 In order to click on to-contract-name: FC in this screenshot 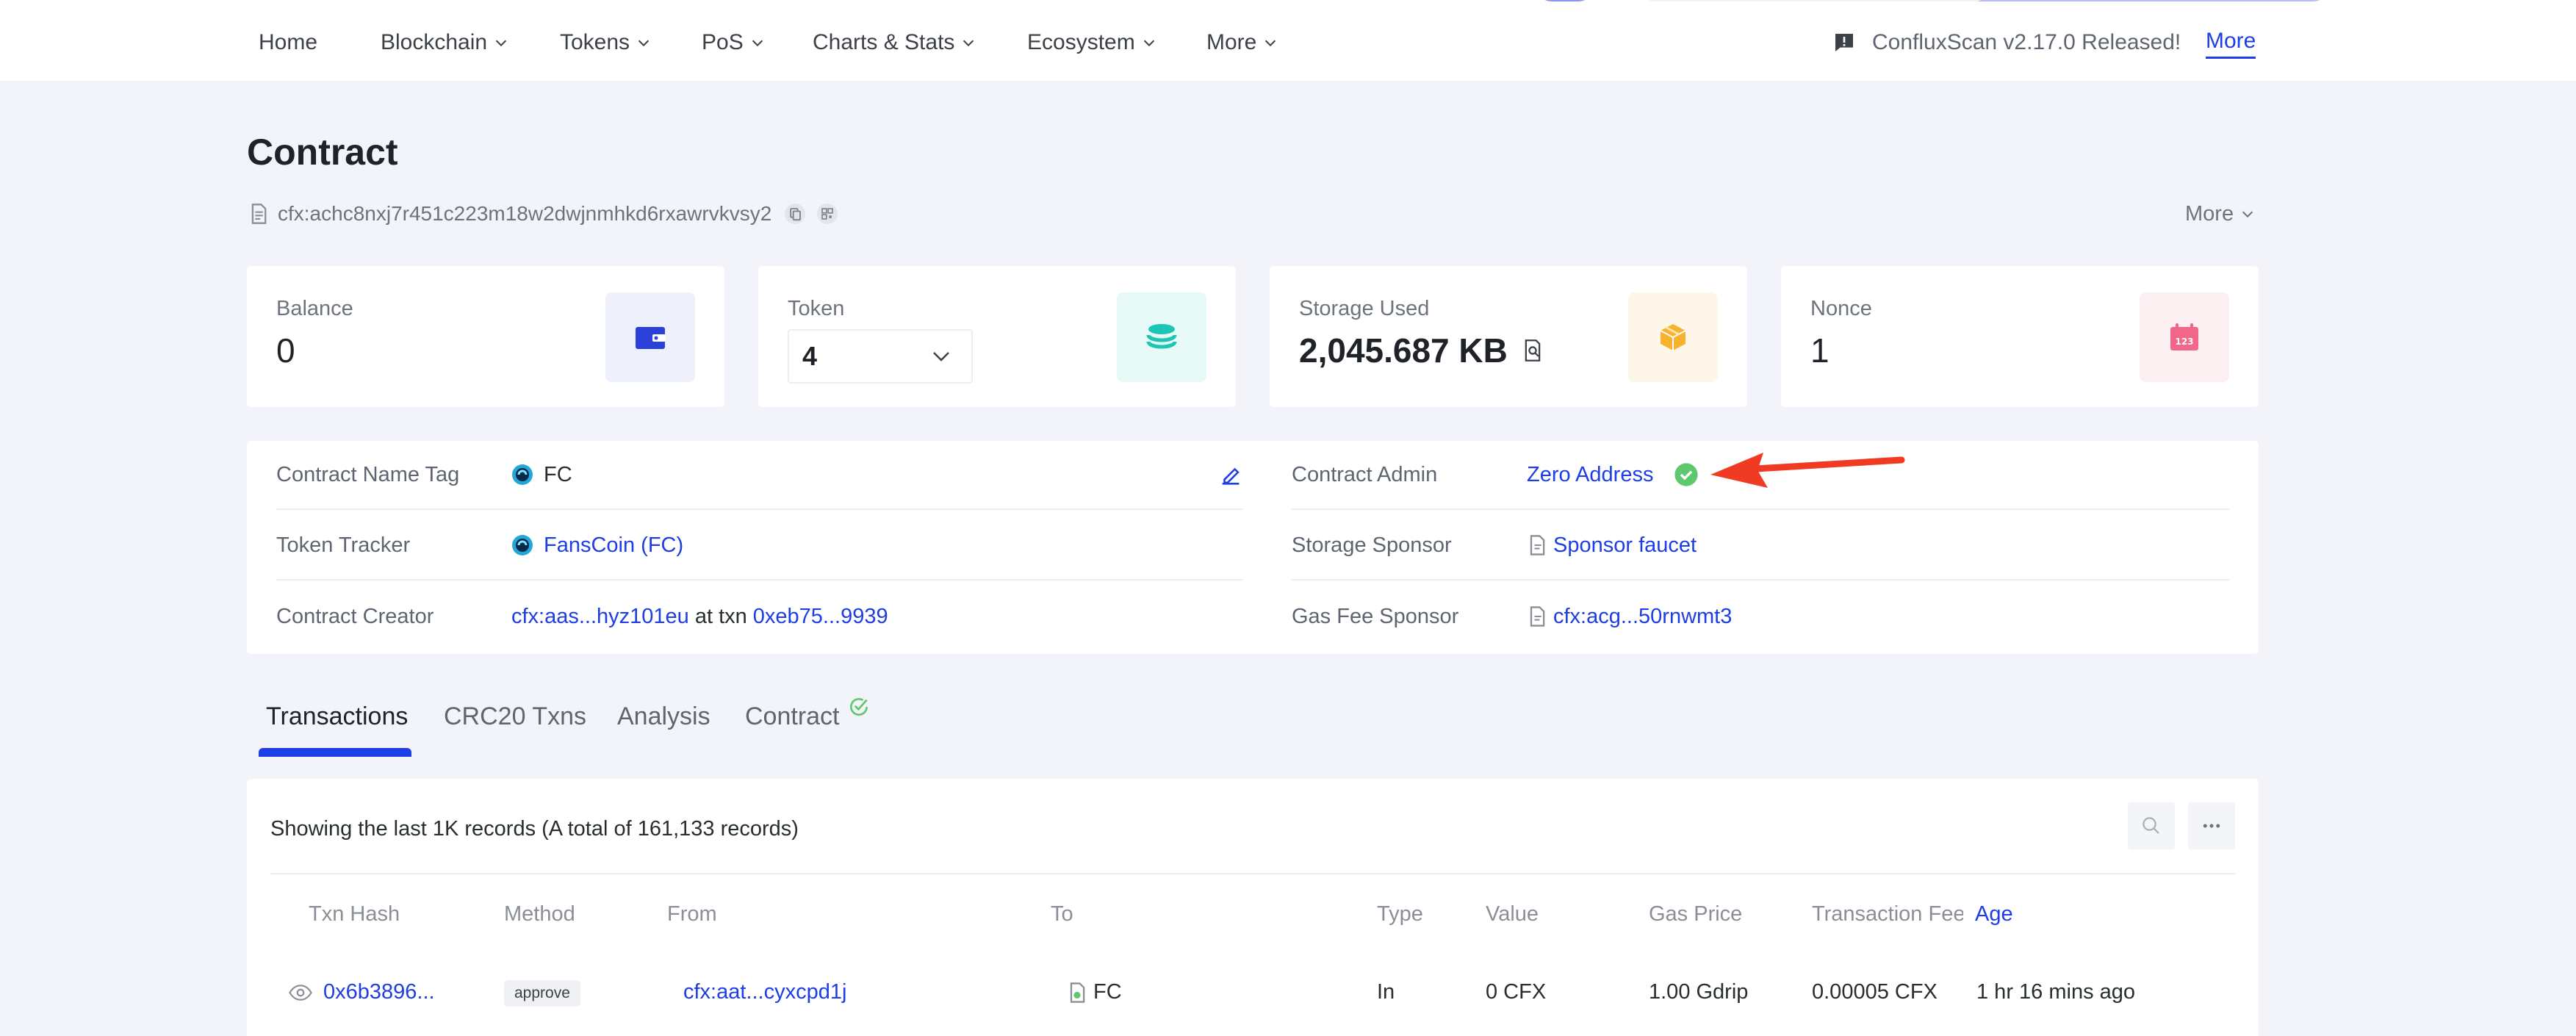, I will do `click(1107, 992)`.